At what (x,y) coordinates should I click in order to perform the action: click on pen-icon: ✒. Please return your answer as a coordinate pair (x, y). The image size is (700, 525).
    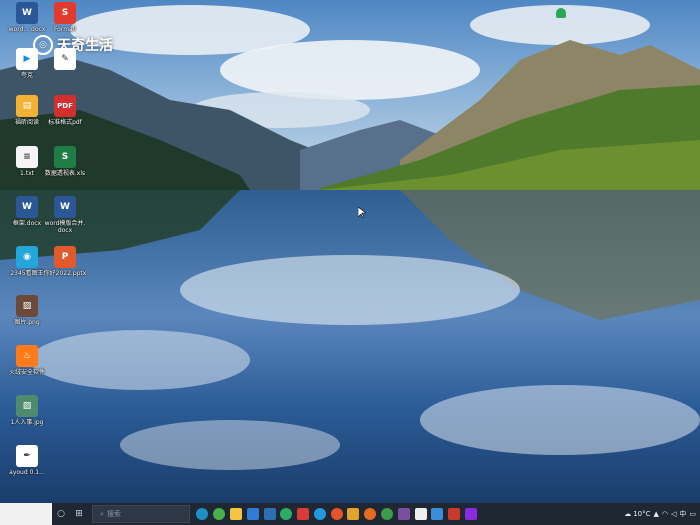
    Looking at the image, I should click on (27, 456).